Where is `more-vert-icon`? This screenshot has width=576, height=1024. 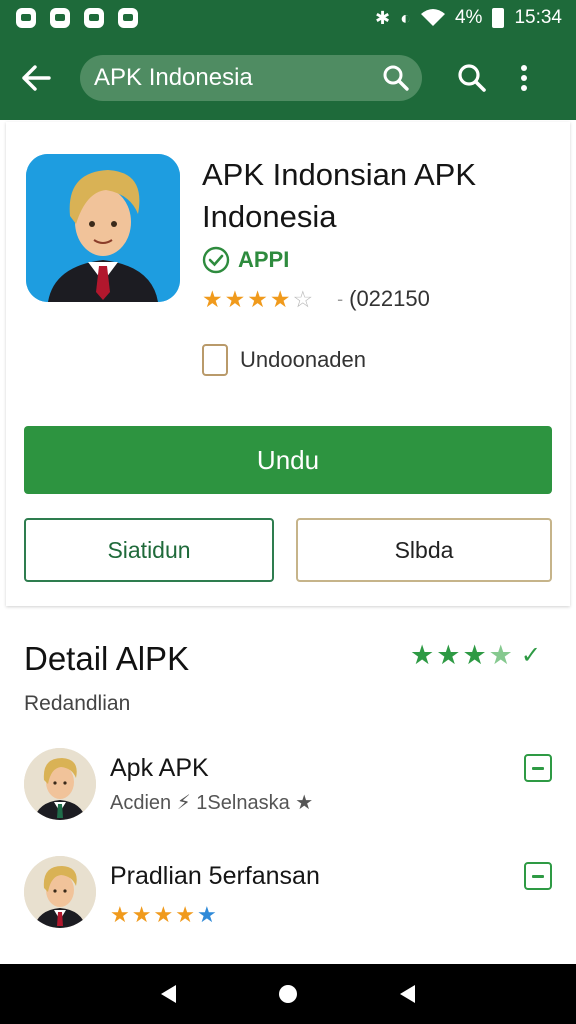 more-vert-icon is located at coordinates (524, 68).